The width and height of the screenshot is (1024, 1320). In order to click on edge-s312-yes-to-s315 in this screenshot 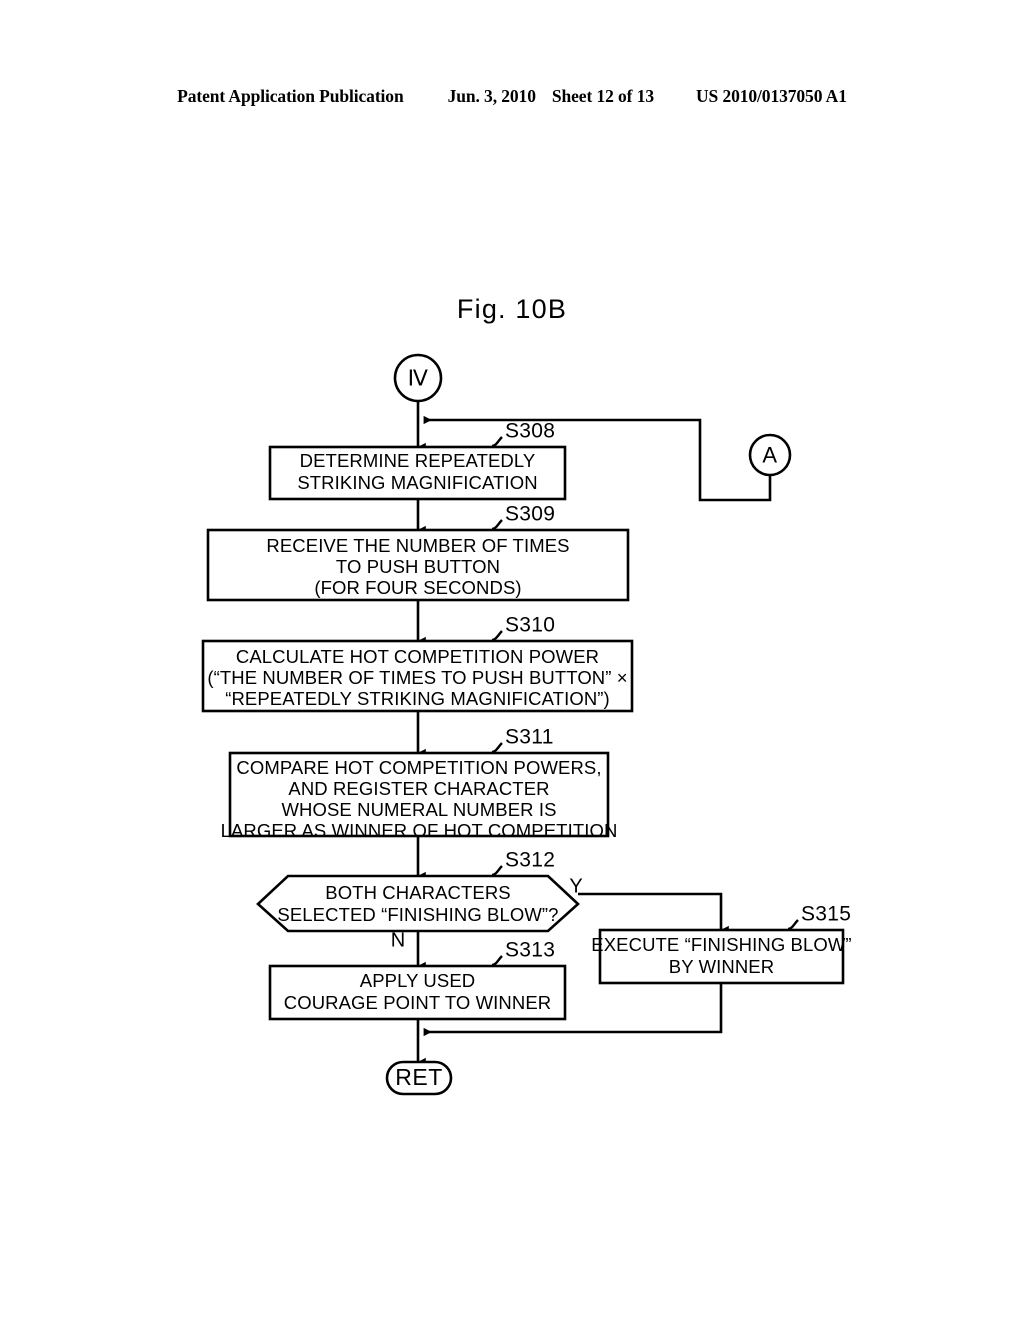, I will do `click(653, 913)`.